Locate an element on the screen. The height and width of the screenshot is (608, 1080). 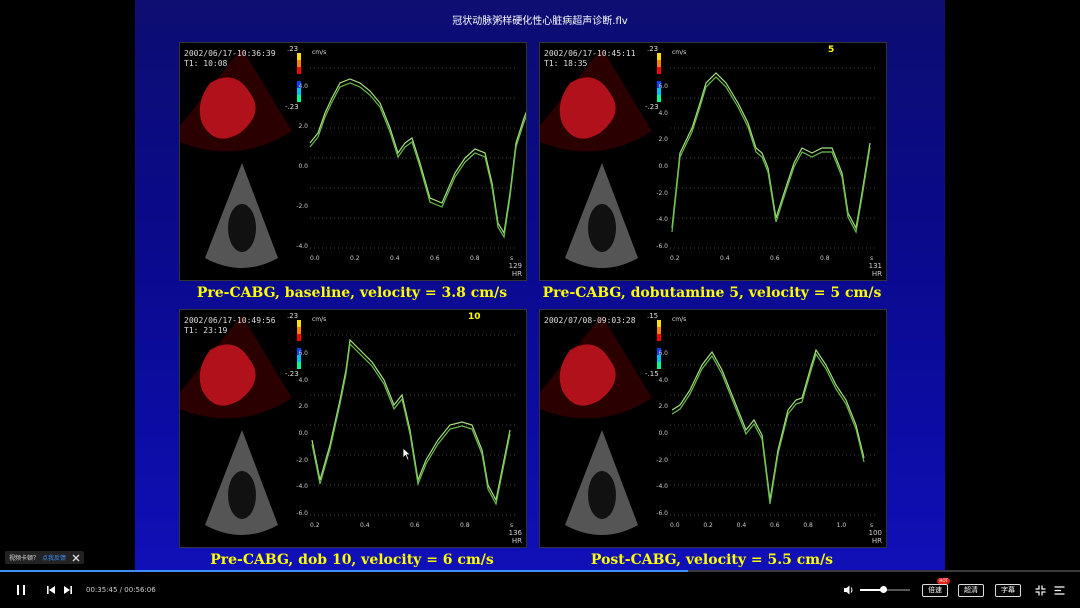
volume-button is located at coordinates (849, 590).